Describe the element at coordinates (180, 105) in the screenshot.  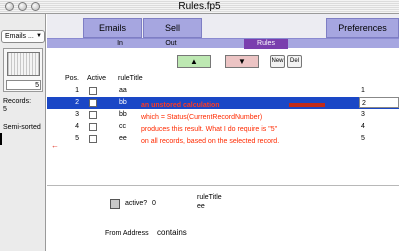
I see `annotation-header: an unstored calculation` at that location.